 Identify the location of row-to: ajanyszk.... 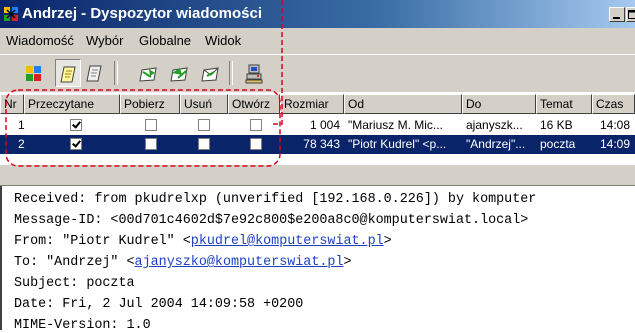
(500, 125).